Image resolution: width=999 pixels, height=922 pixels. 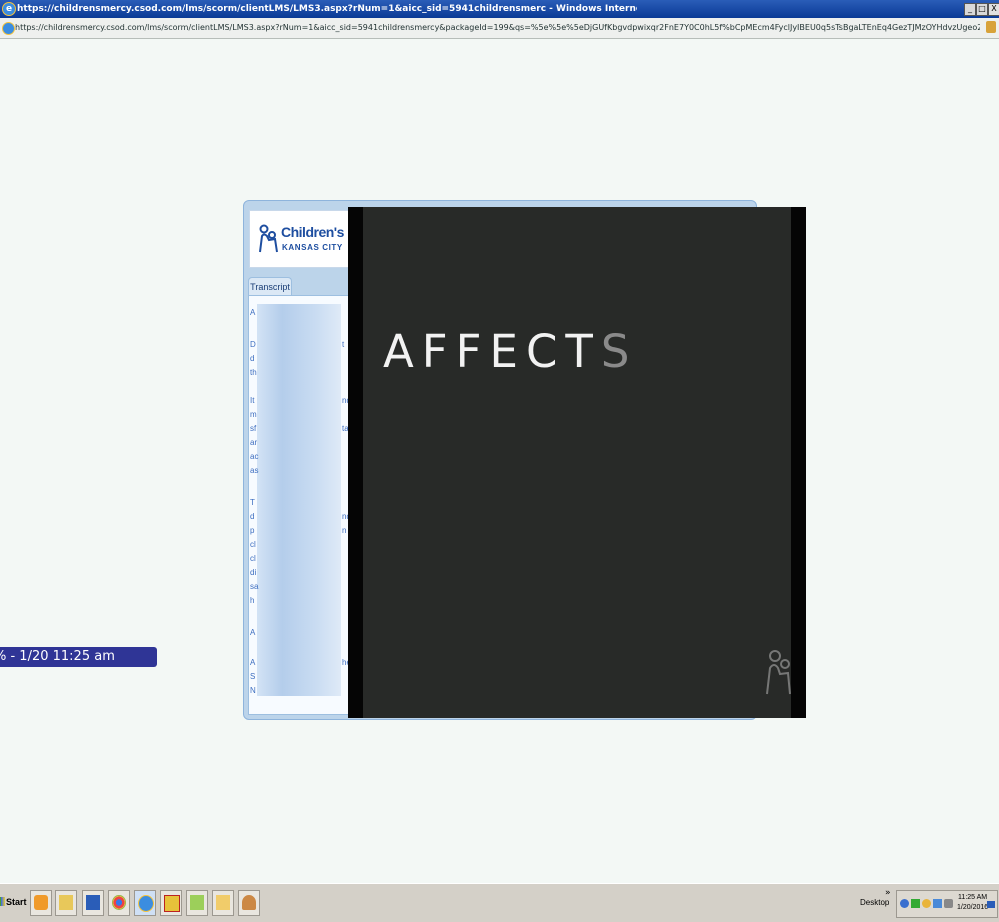 What do you see at coordinates (252, 600) in the screenshot?
I see `transcript-fragment: h` at bounding box center [252, 600].